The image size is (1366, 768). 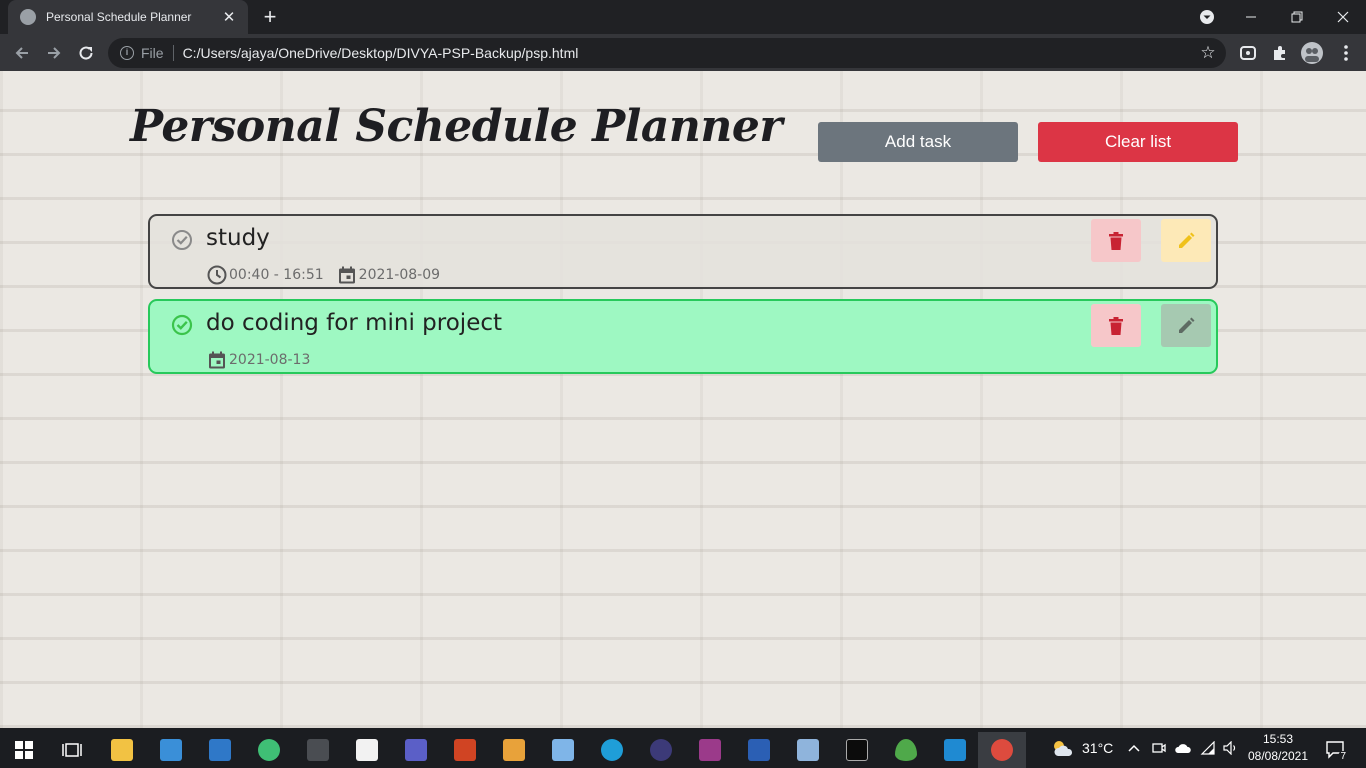 I want to click on reload-button, so click(x=86, y=53).